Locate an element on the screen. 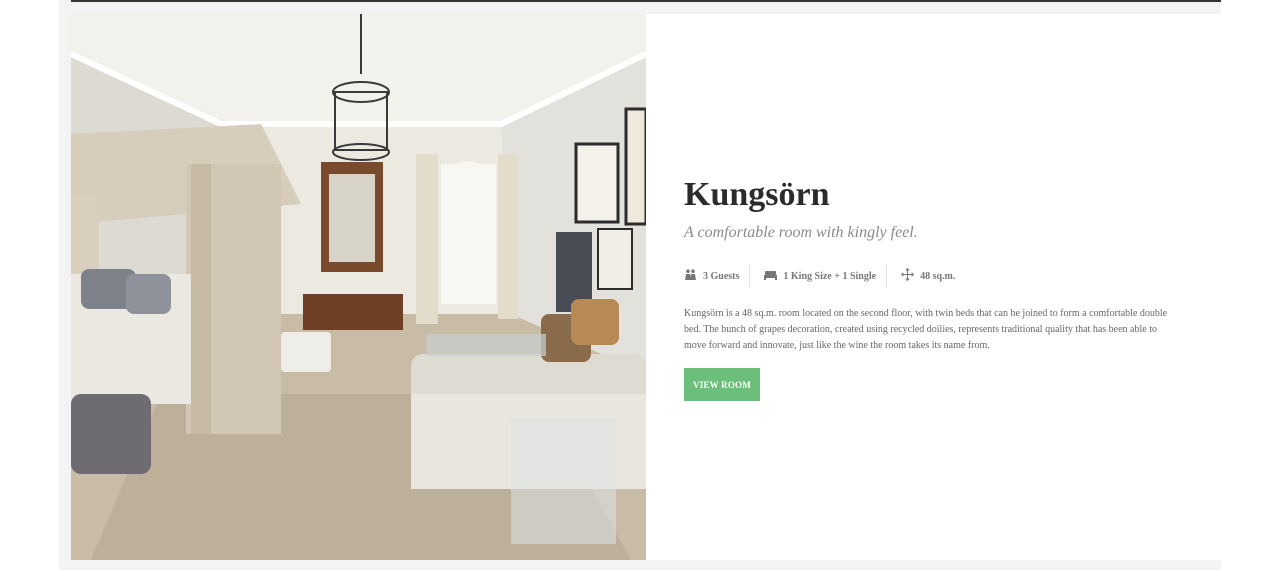 Image resolution: width=1280 pixels, height=570 pixels. feature-guests: 3 Guests is located at coordinates (711, 276).